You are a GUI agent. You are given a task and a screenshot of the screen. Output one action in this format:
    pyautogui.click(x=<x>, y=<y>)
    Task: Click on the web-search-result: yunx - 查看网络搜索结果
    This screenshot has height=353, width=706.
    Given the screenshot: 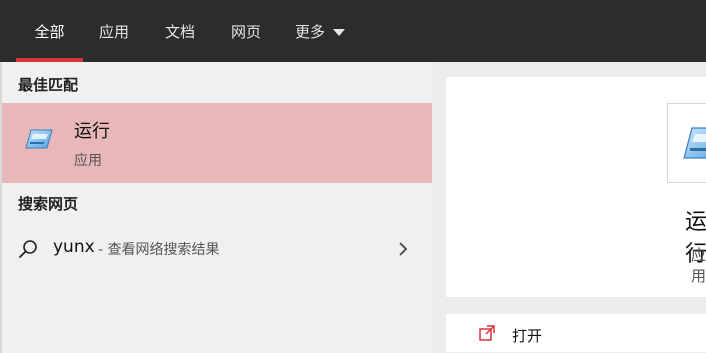 What is the action you would take?
    pyautogui.click(x=218, y=249)
    